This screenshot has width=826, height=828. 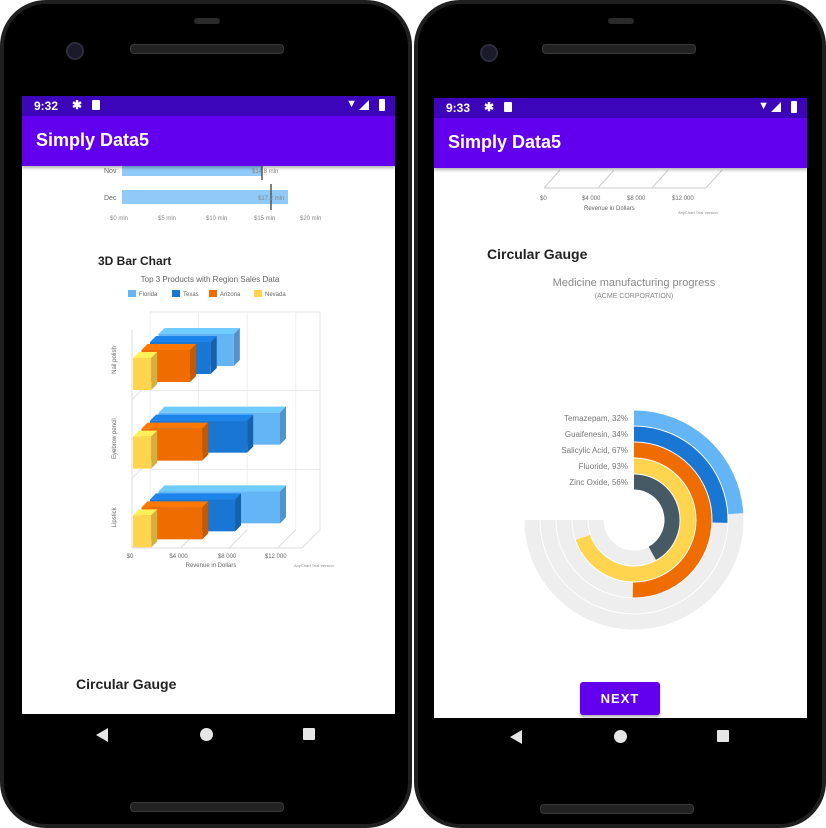 What do you see at coordinates (596, 434) in the screenshot?
I see `gauge-label: Guaifenesin, 34%` at bounding box center [596, 434].